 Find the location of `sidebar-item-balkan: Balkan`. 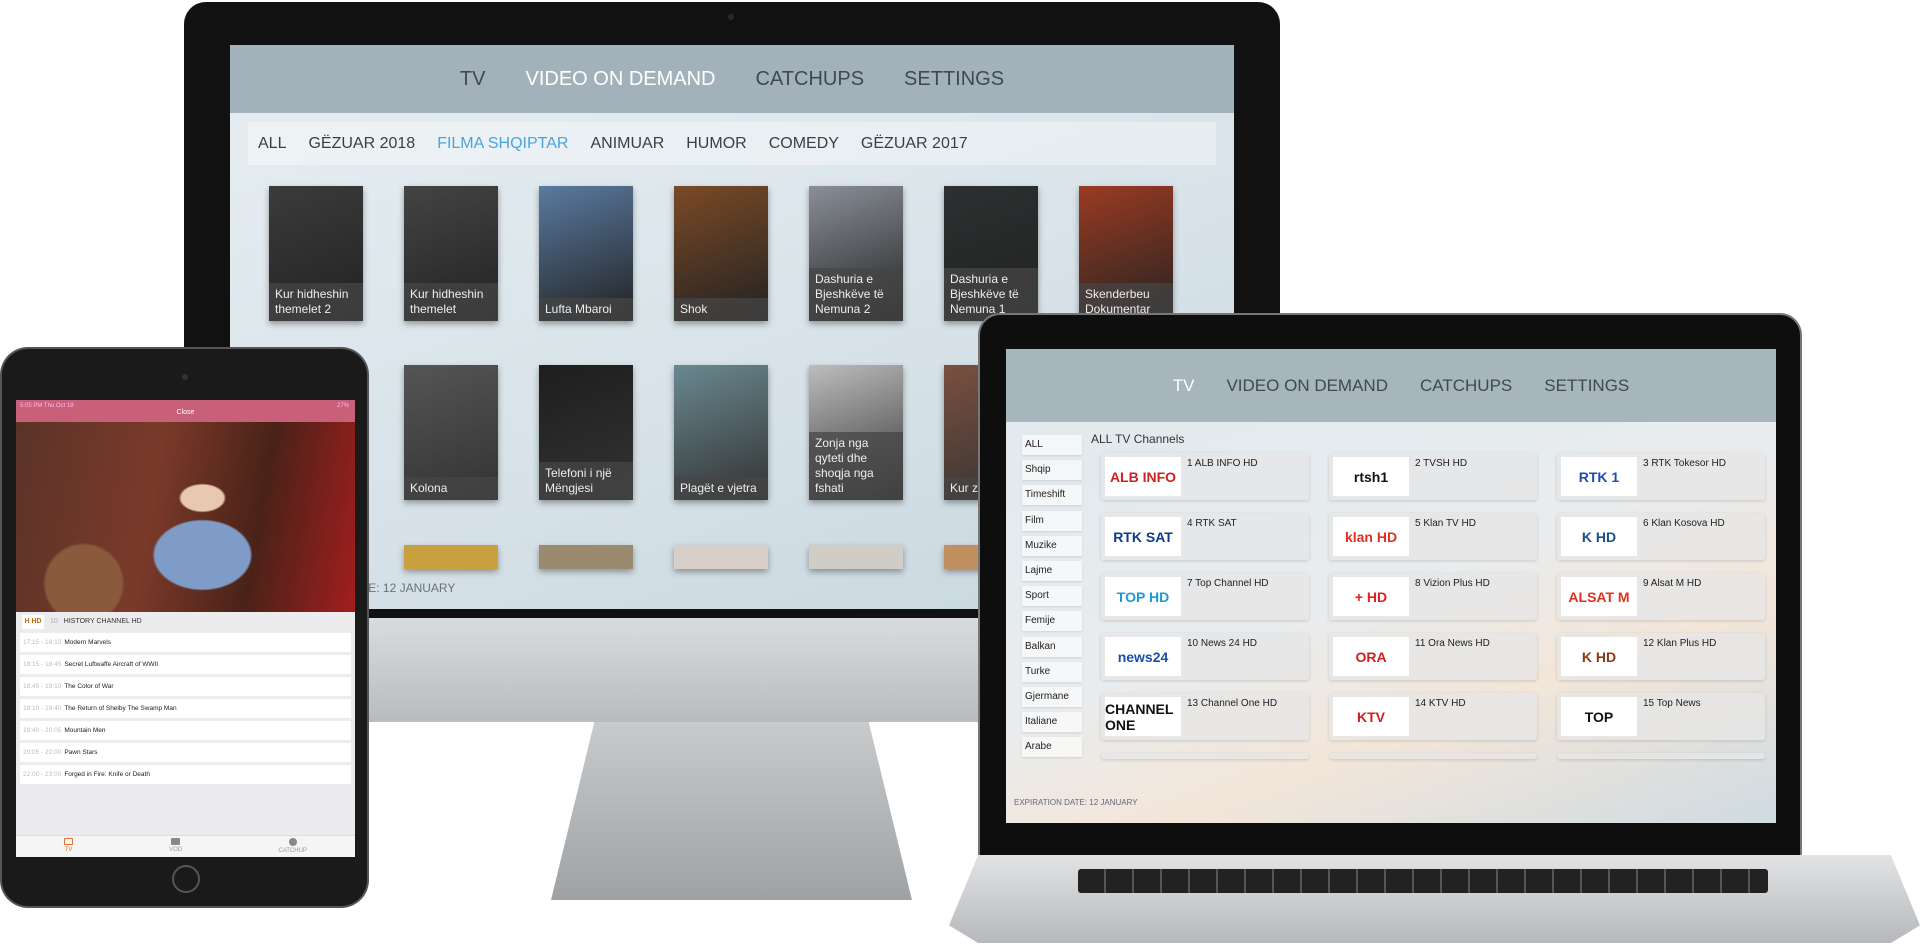

sidebar-item-balkan: Balkan is located at coordinates (1052, 646).